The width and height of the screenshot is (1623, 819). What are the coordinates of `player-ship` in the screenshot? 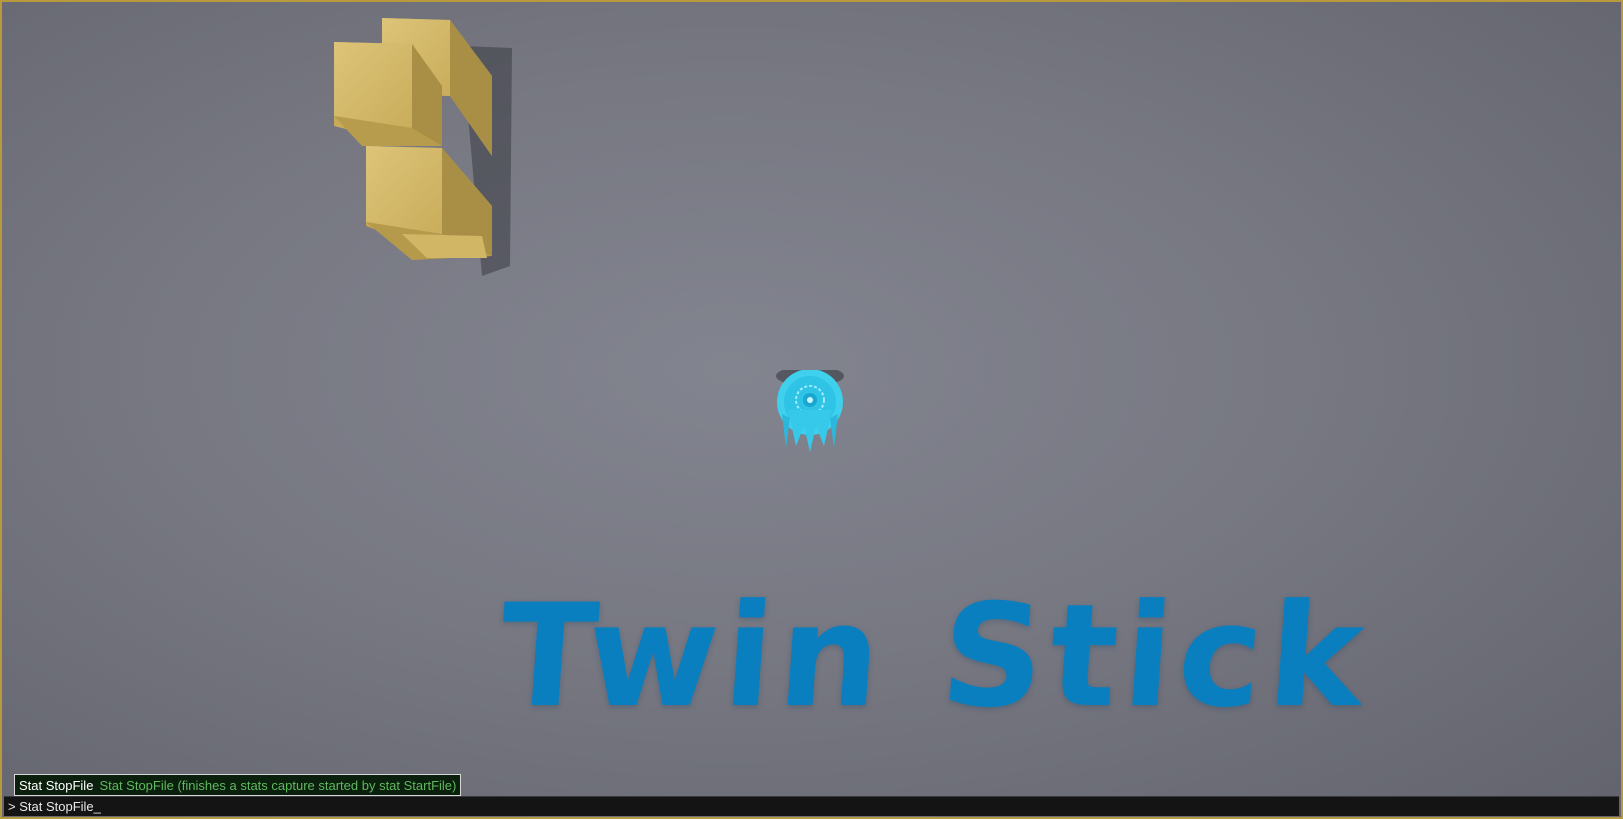 It's located at (810, 411).